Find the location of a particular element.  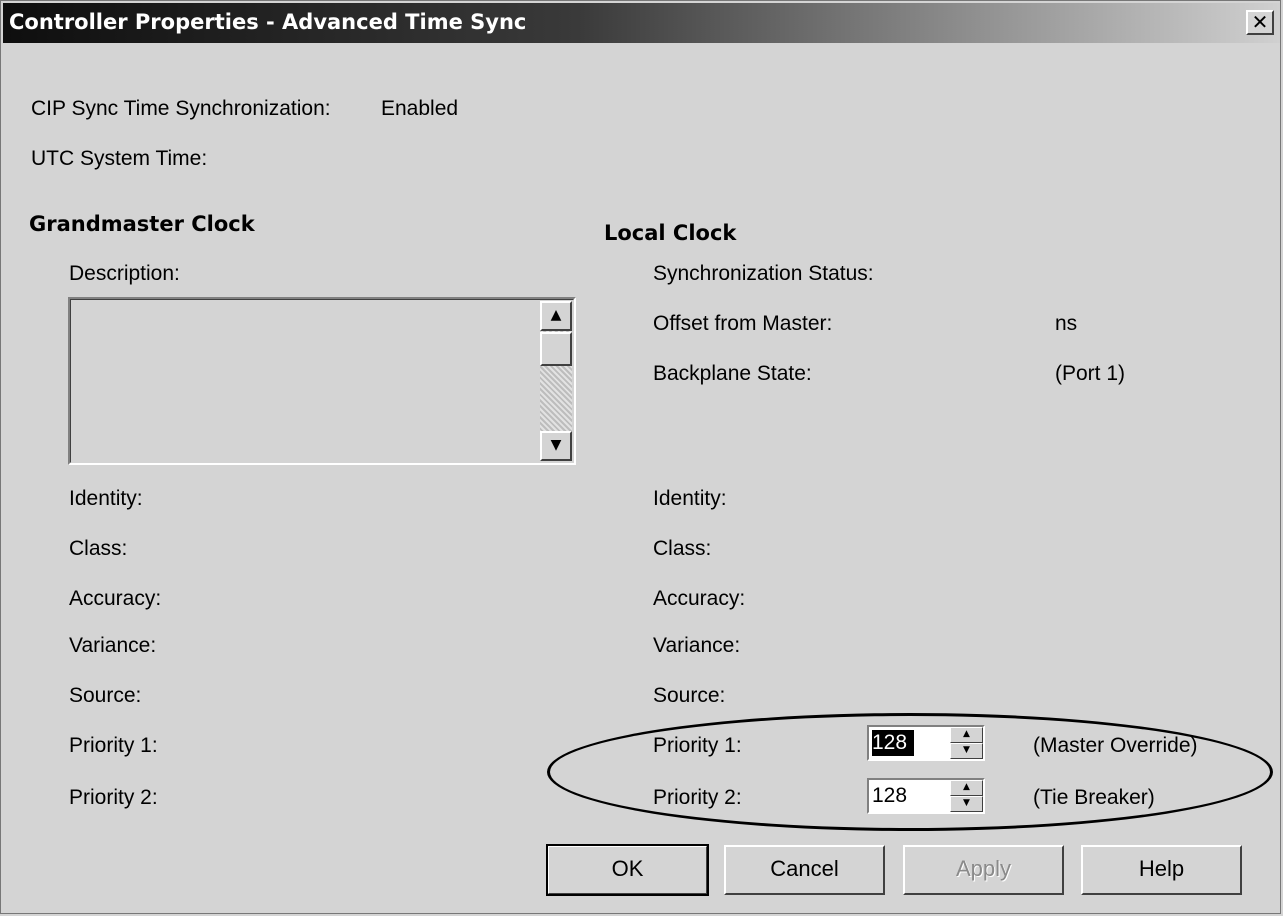

scroll-up-icon: ▲ is located at coordinates (556, 316).